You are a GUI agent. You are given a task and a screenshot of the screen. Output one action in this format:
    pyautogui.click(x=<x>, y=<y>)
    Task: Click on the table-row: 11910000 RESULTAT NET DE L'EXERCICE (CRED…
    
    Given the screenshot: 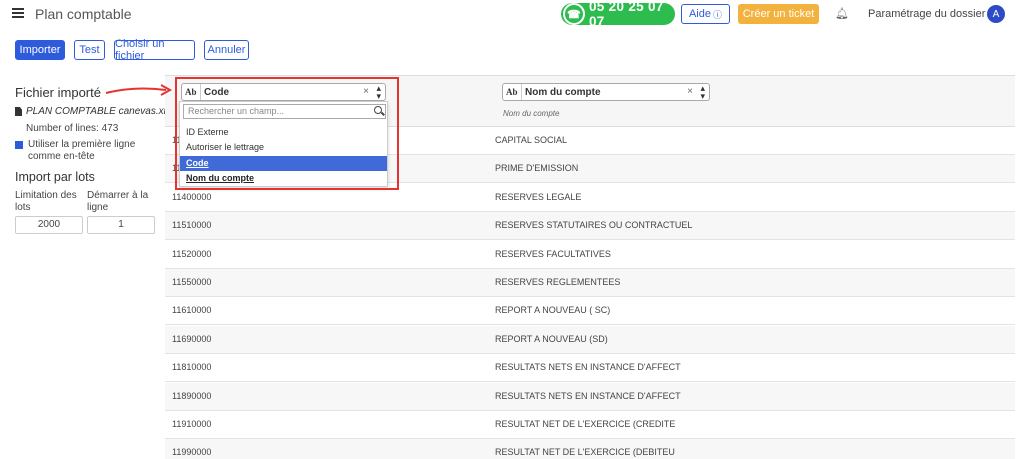 What is the action you would take?
    pyautogui.click(x=590, y=425)
    